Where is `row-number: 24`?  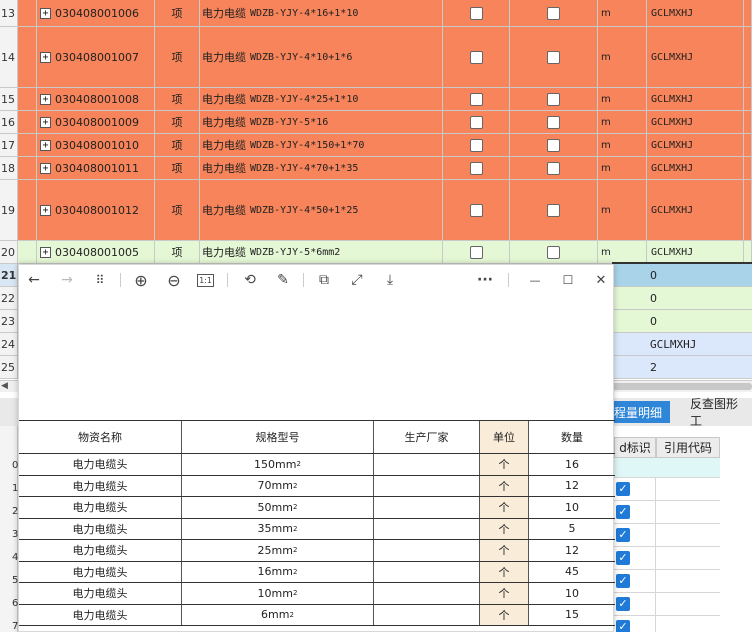
row-number: 24 is located at coordinates (9, 344).